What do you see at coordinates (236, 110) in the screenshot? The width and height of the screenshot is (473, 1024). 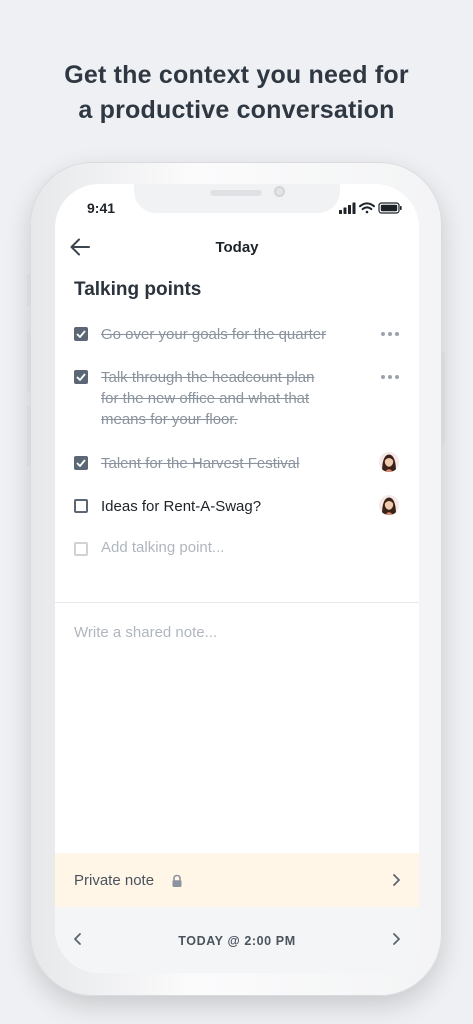 I see `headline-line-2: a productive conversation` at bounding box center [236, 110].